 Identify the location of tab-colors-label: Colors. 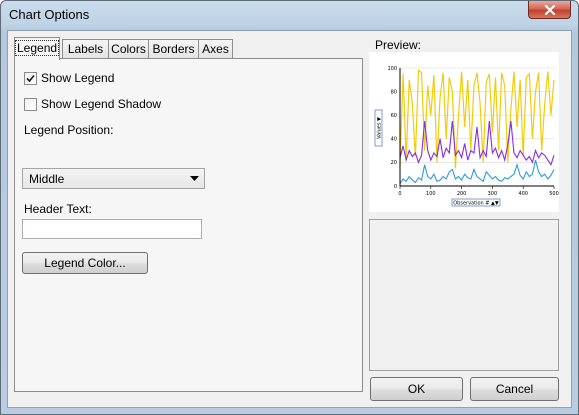
(128, 49).